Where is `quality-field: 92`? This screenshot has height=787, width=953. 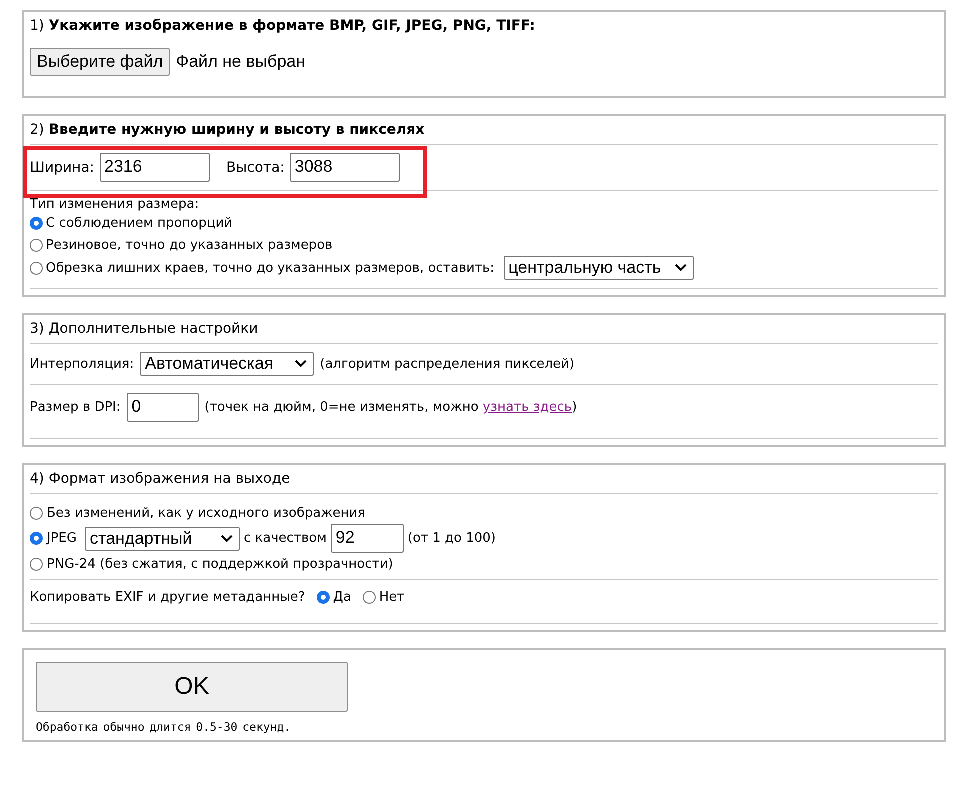
quality-field: 92 is located at coordinates (367, 538).